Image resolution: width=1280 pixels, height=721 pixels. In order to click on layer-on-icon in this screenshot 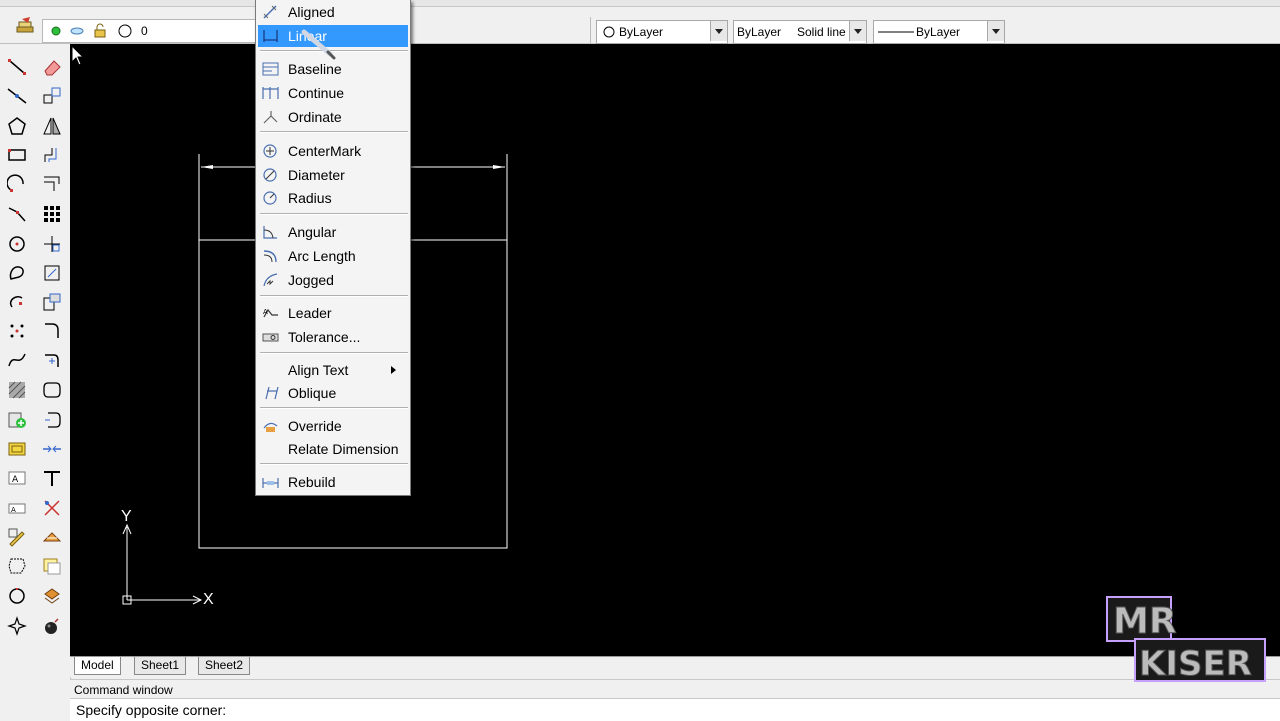, I will do `click(56, 31)`.